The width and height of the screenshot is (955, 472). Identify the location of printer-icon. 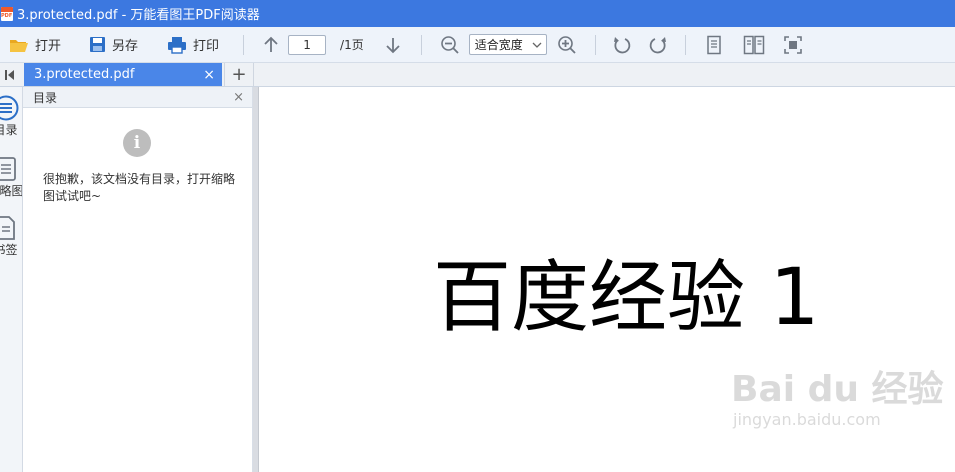
(177, 45).